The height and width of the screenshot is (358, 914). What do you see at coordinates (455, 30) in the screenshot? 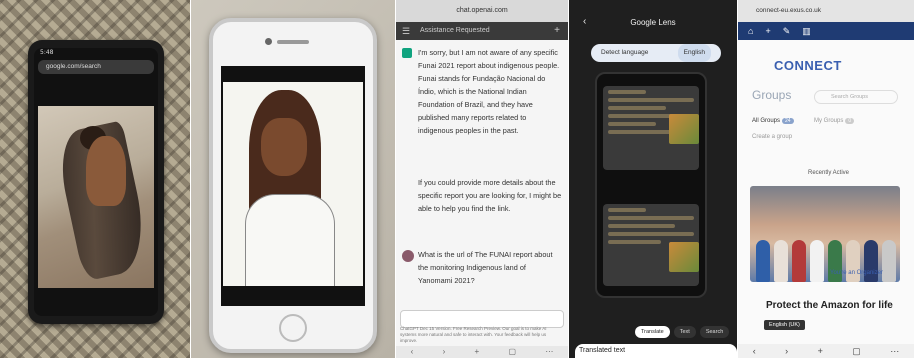
I see `chat-title: Assistance Requested` at bounding box center [455, 30].